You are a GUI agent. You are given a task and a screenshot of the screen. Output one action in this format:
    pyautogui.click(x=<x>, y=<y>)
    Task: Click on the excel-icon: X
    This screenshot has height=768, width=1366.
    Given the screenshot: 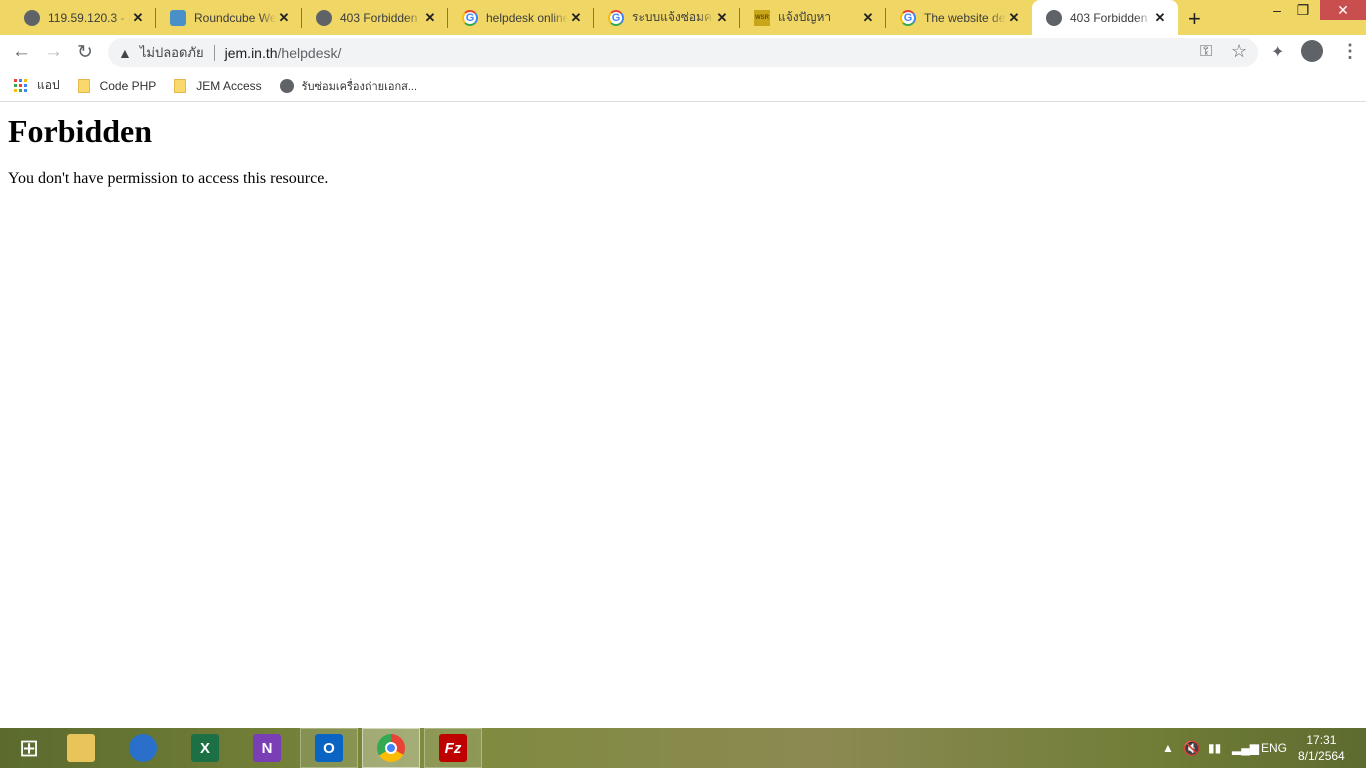 What is the action you would take?
    pyautogui.click(x=205, y=748)
    